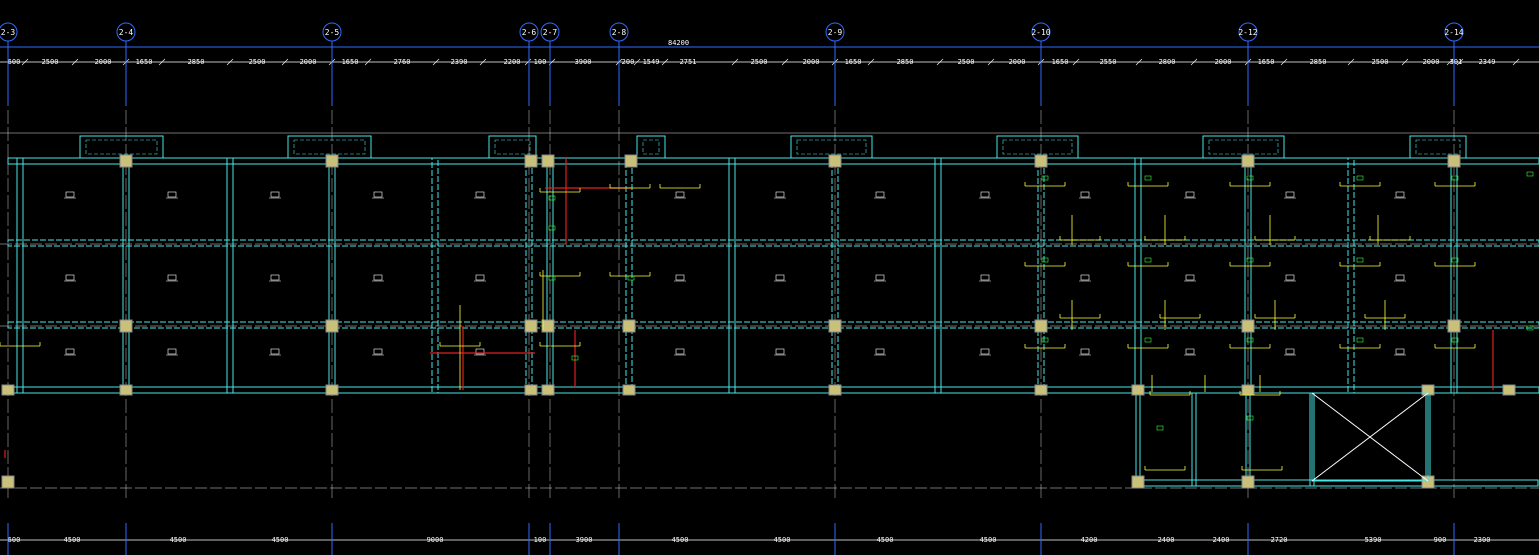  Describe the element at coordinates (835, 32) in the screenshot. I see `grid-axis-label: 2-9` at that location.